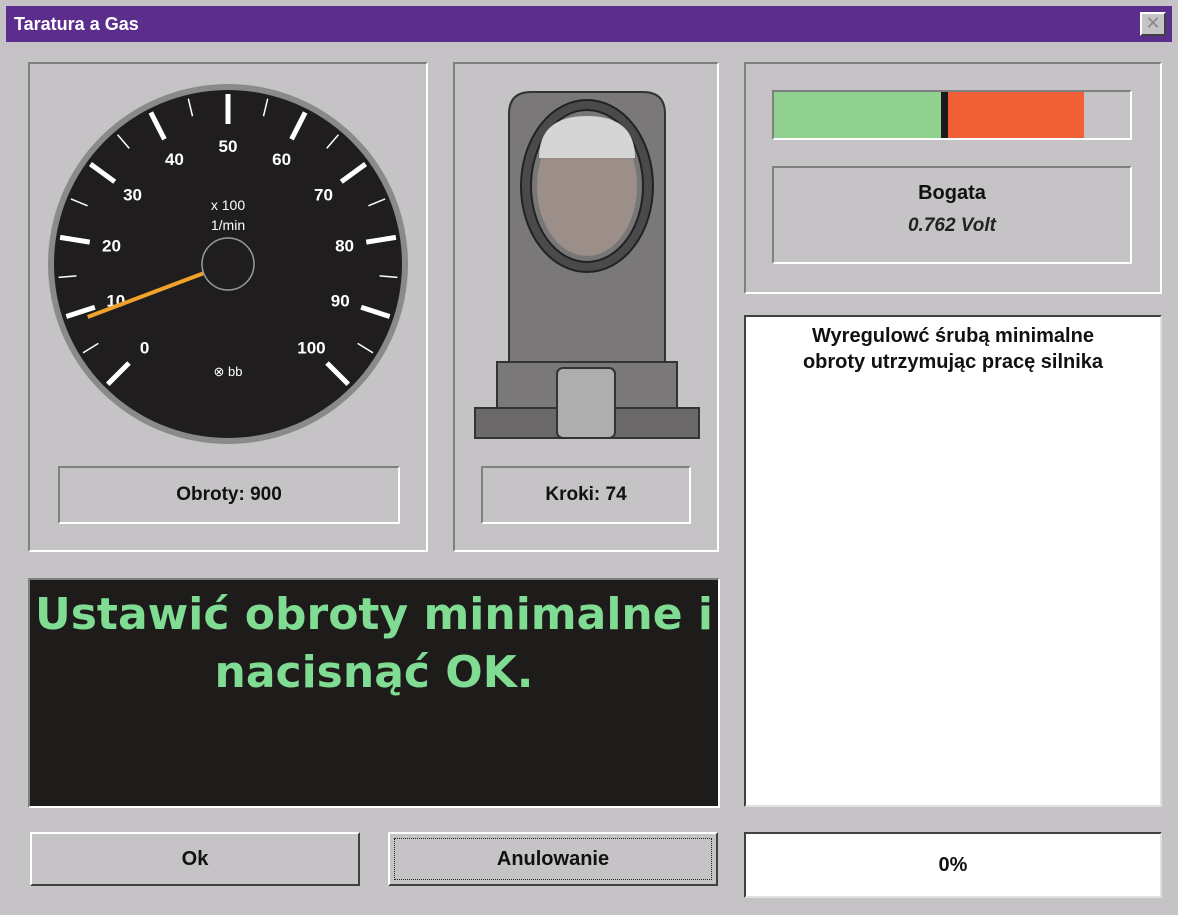 This screenshot has height=915, width=1178. What do you see at coordinates (229, 495) in the screenshot?
I see `rpm-readout: Obroty: 900` at bounding box center [229, 495].